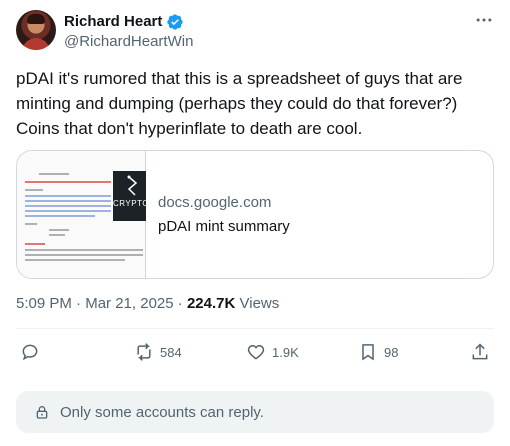 The height and width of the screenshot is (446, 510). I want to click on divider, so click(255, 328).